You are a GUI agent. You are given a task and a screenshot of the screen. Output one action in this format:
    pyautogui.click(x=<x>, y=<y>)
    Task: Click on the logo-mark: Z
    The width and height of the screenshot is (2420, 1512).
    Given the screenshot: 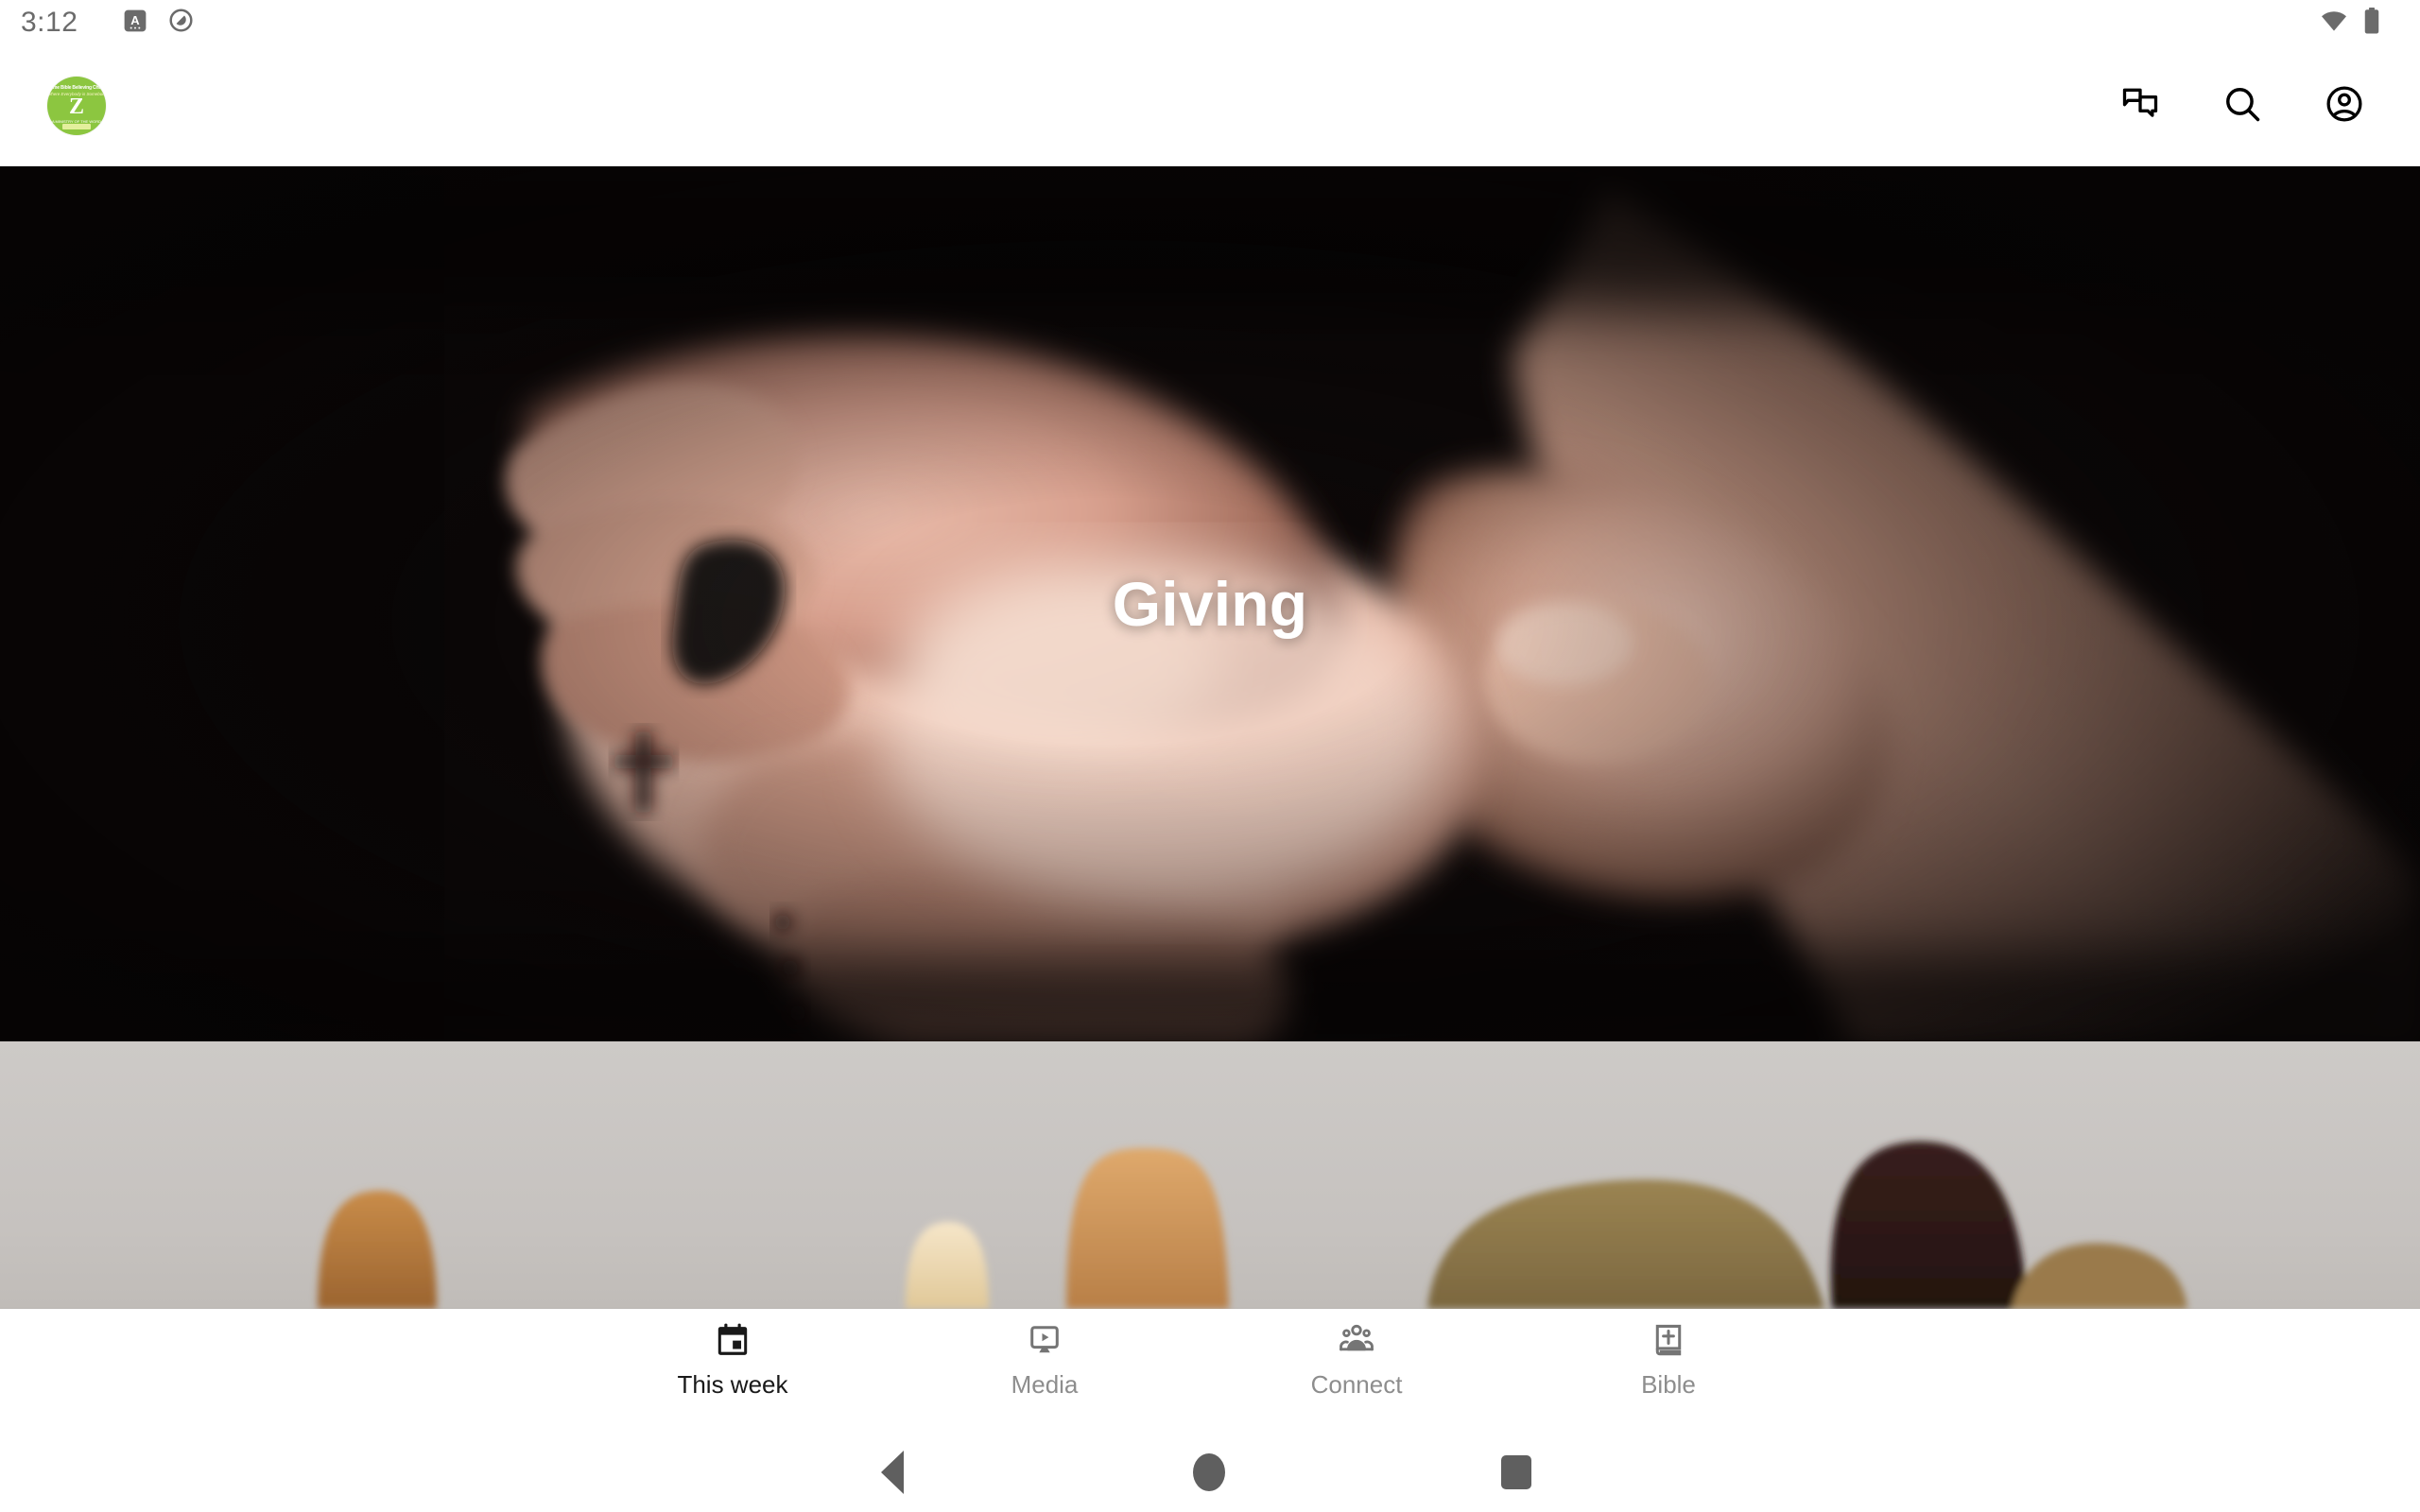 What is the action you would take?
    pyautogui.click(x=76, y=106)
    